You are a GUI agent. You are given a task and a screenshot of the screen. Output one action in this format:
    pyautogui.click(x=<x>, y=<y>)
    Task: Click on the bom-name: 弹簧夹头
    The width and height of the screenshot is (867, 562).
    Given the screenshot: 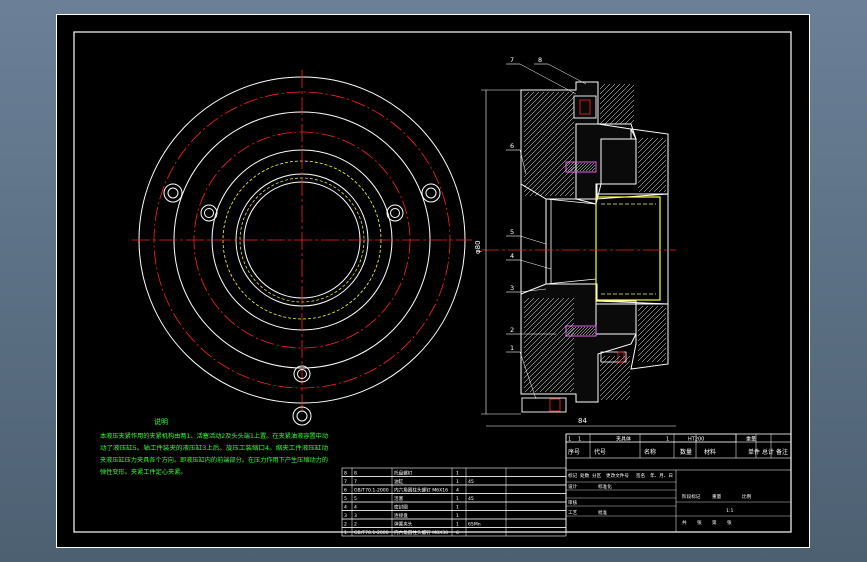 What is the action you would take?
    pyautogui.click(x=403, y=524)
    